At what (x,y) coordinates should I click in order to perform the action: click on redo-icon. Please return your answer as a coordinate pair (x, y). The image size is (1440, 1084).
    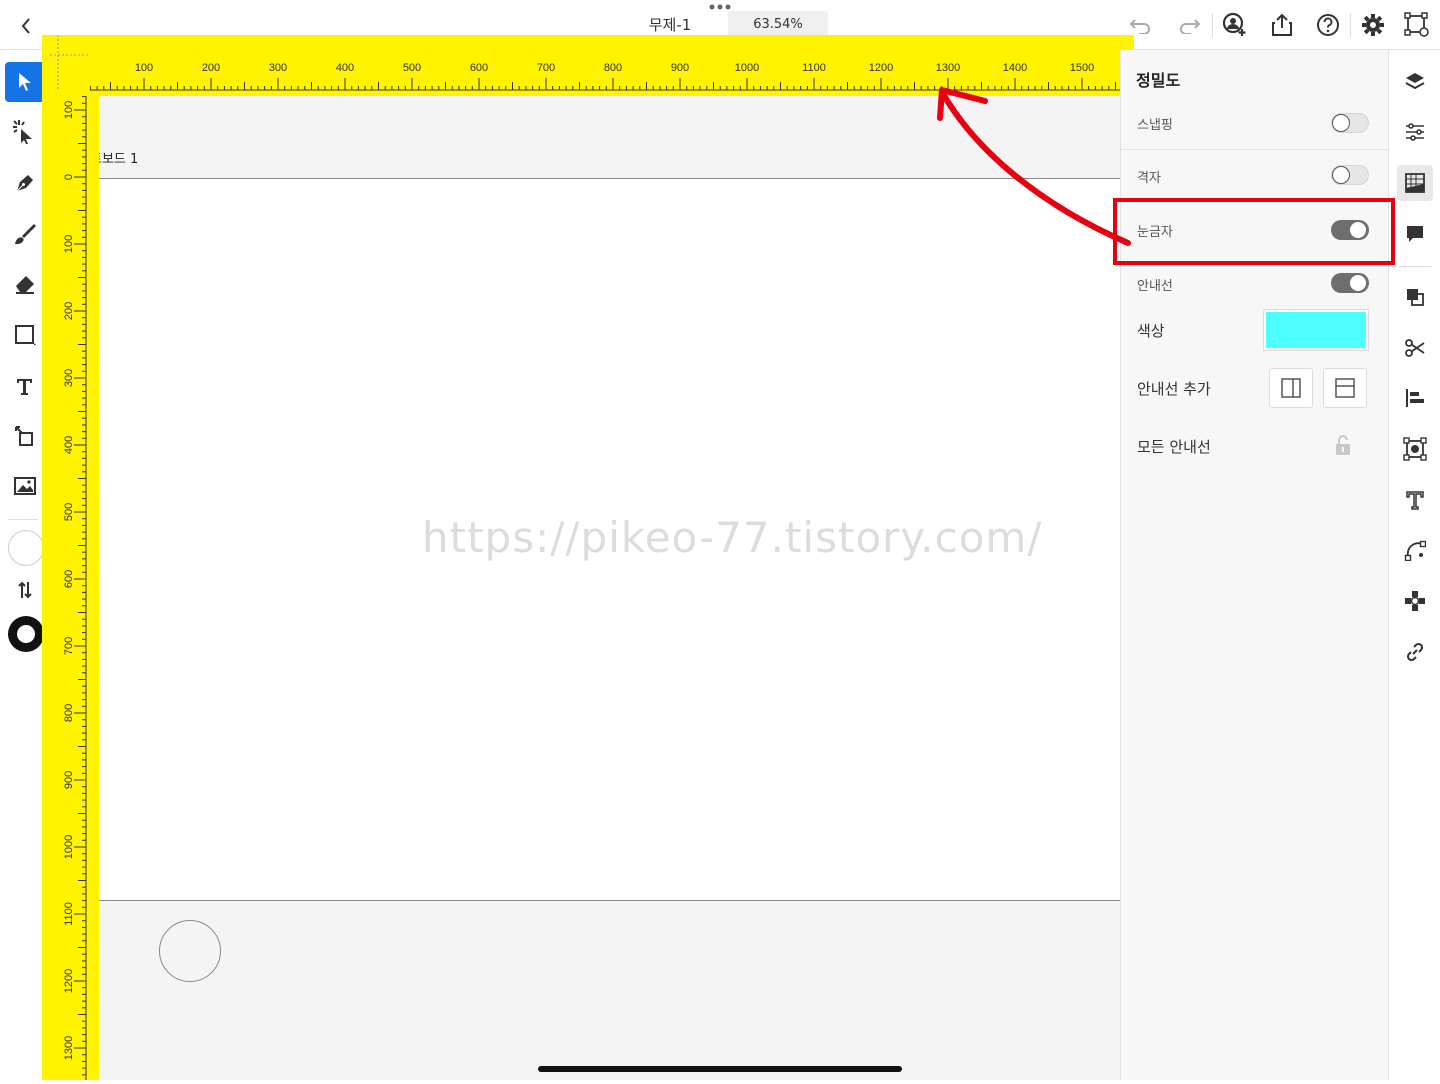
    Looking at the image, I should click on (1190, 26).